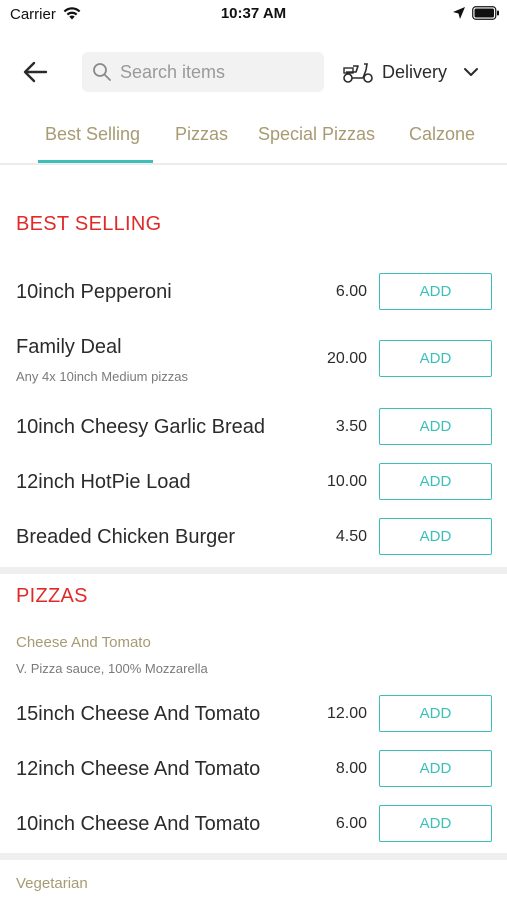  Describe the element at coordinates (351, 536) in the screenshot. I see `item-price: 4.50` at that location.